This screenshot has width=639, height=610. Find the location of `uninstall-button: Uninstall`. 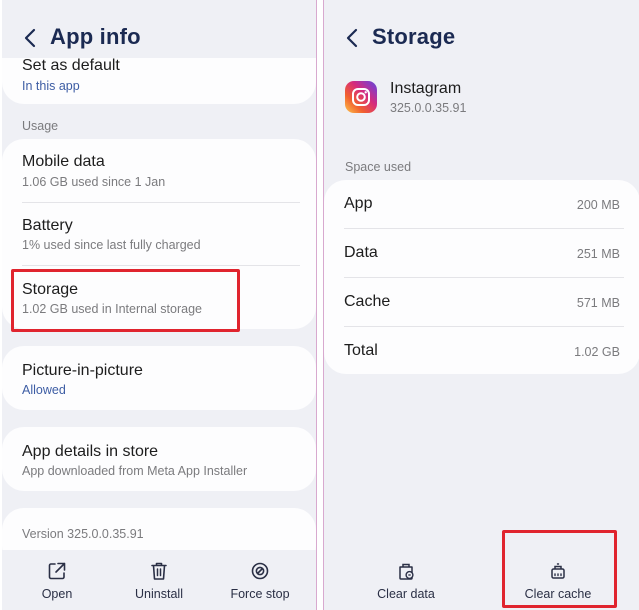

uninstall-button: Uninstall is located at coordinates (159, 580).